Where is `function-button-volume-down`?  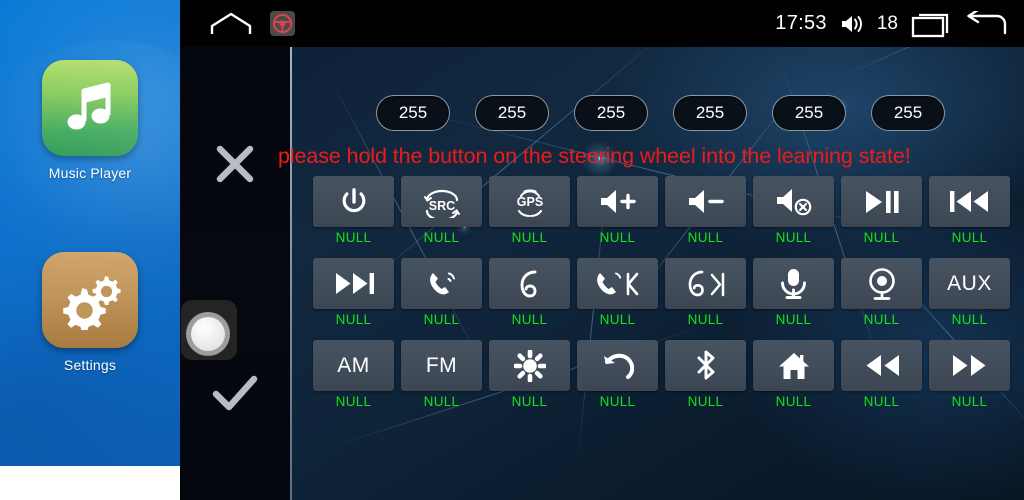
function-button-volume-down is located at coordinates (705, 201).